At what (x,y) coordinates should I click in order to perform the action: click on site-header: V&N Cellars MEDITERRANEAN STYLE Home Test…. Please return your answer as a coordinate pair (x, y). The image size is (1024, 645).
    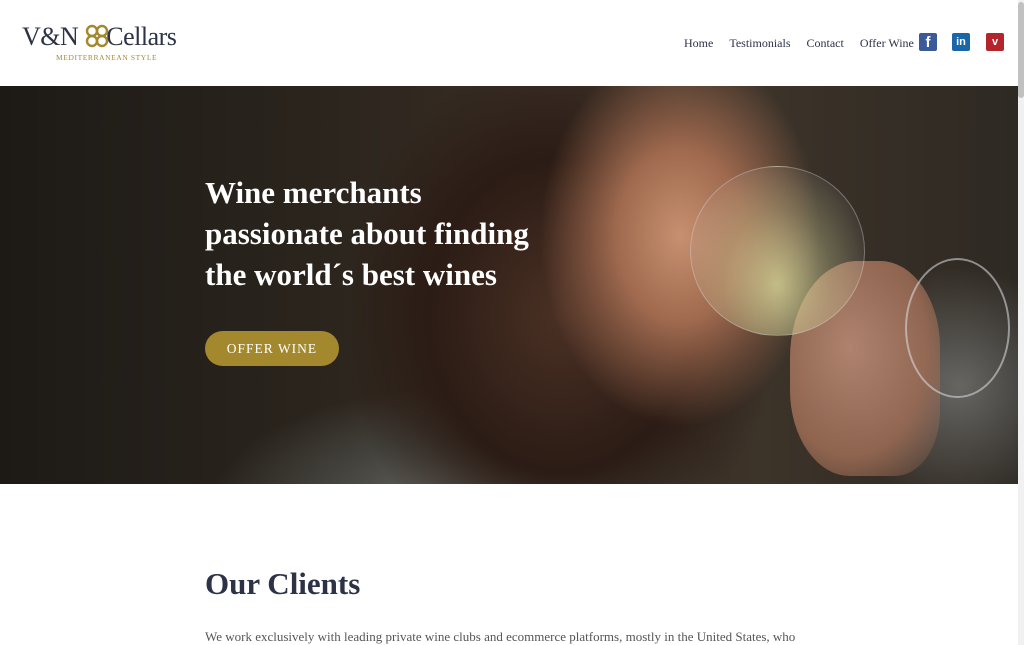
    Looking at the image, I should click on (509, 43).